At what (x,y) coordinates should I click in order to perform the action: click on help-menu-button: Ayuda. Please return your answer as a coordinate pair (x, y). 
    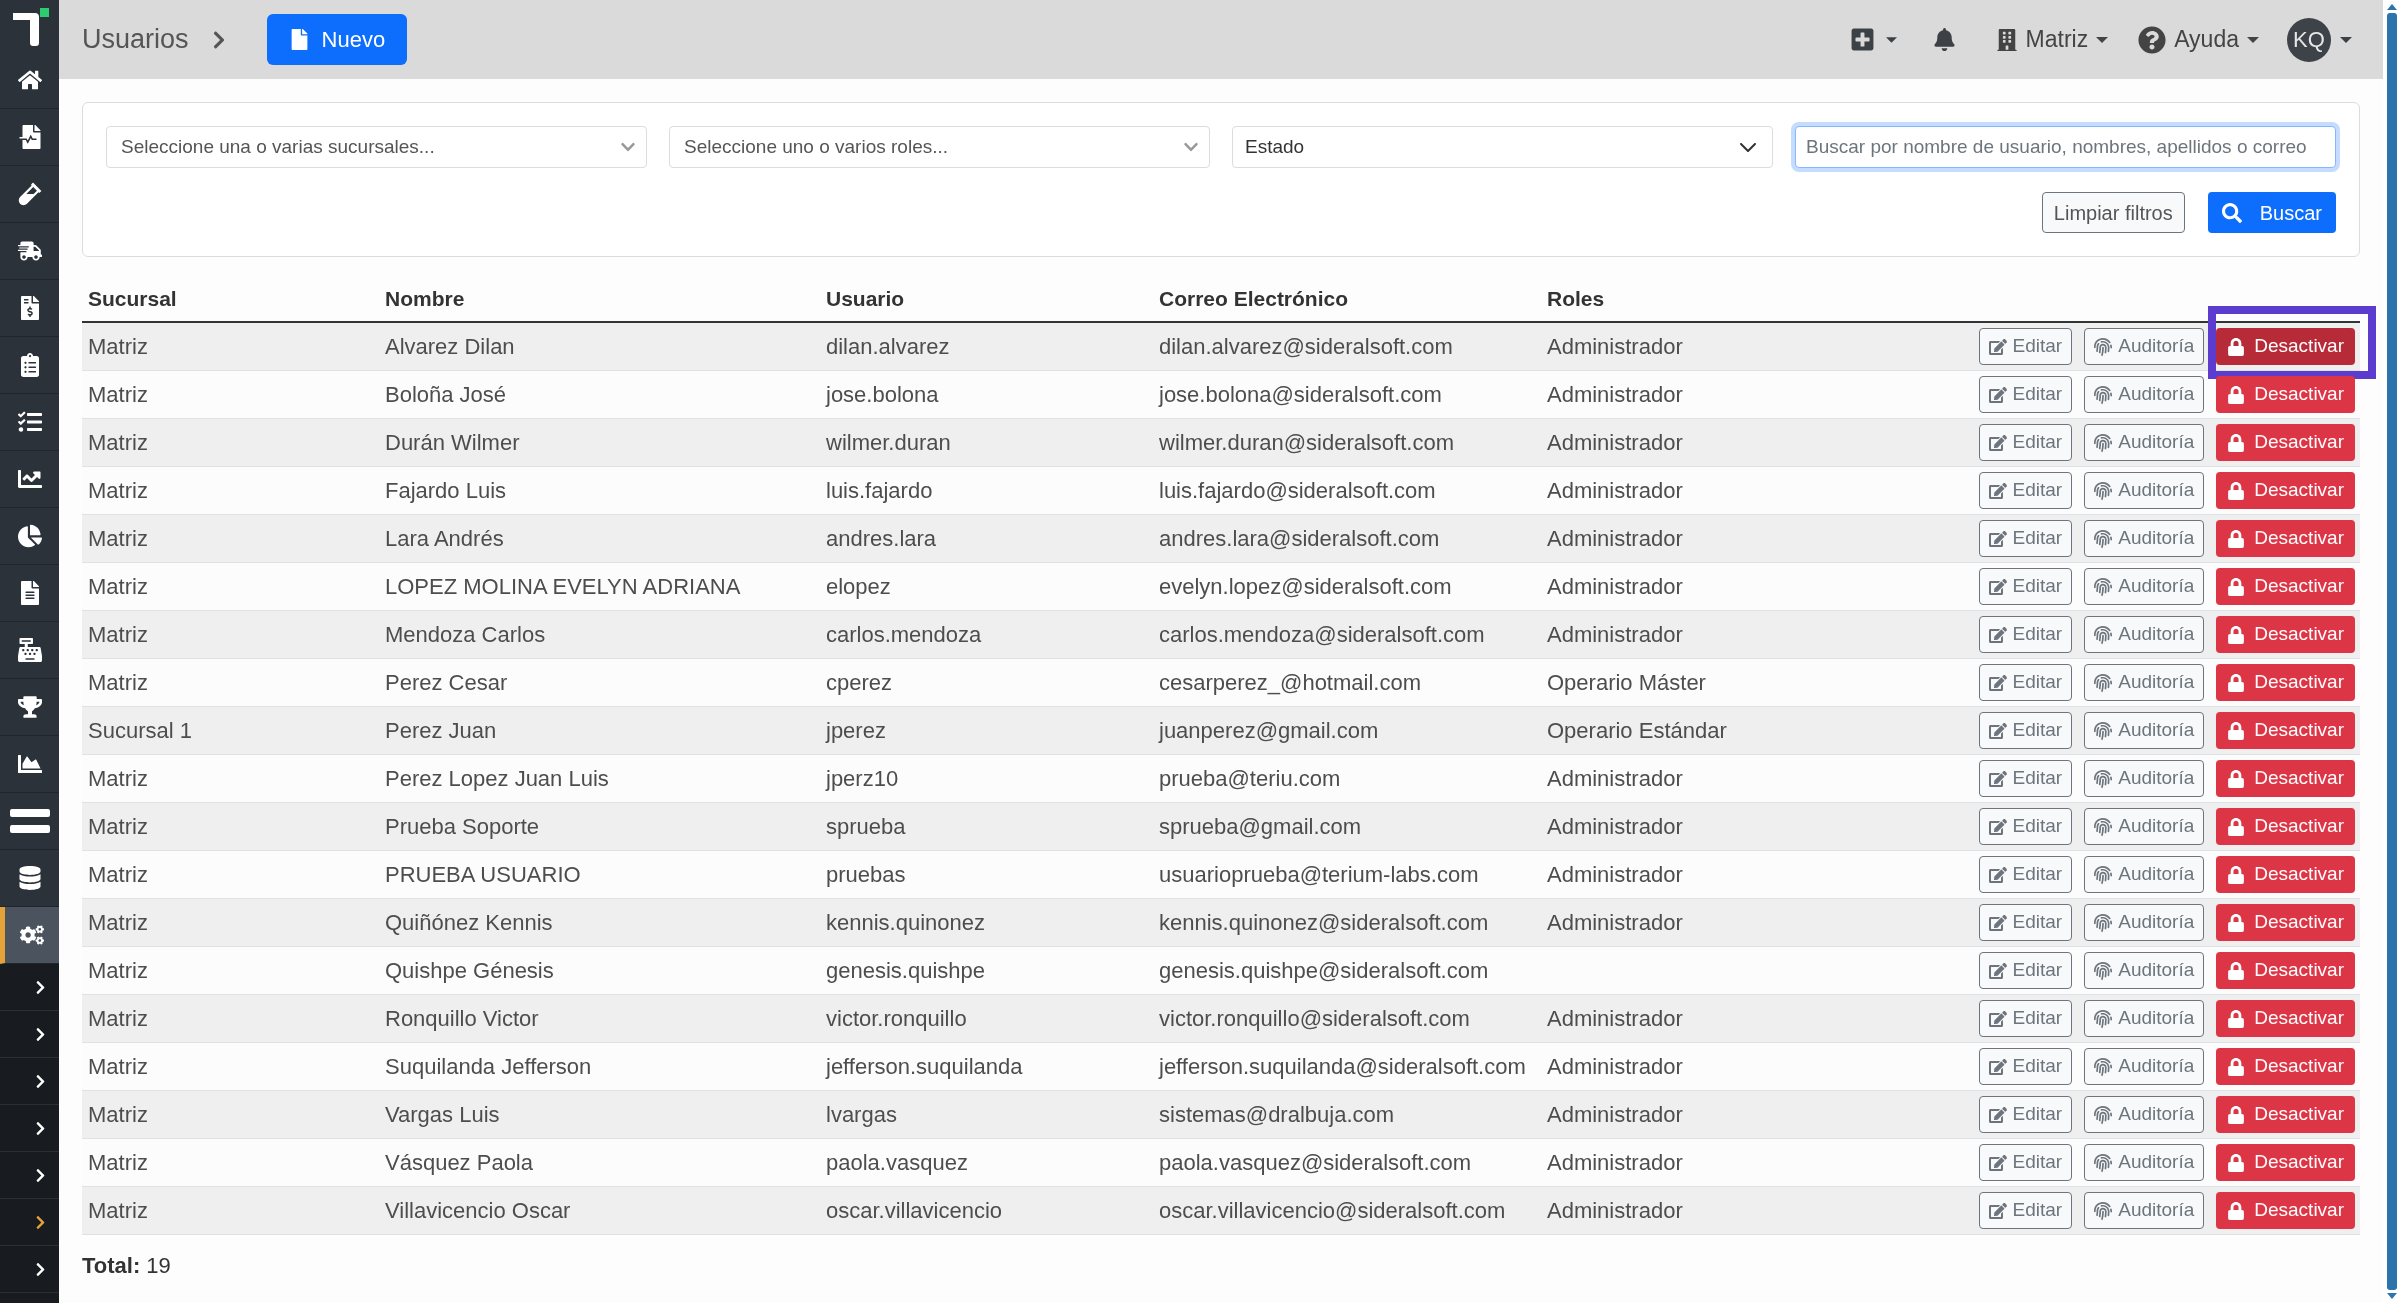
    Looking at the image, I should click on (2198, 39).